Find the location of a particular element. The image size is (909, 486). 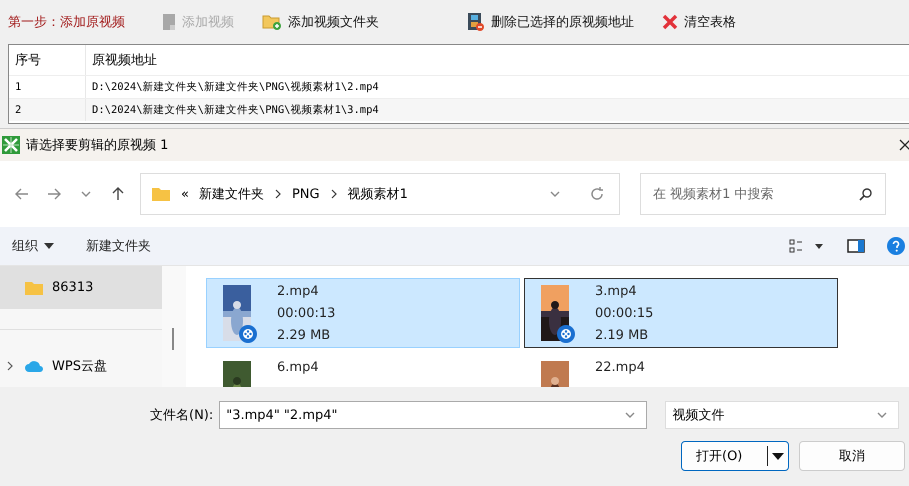

scrollbar-thumb is located at coordinates (173, 339).